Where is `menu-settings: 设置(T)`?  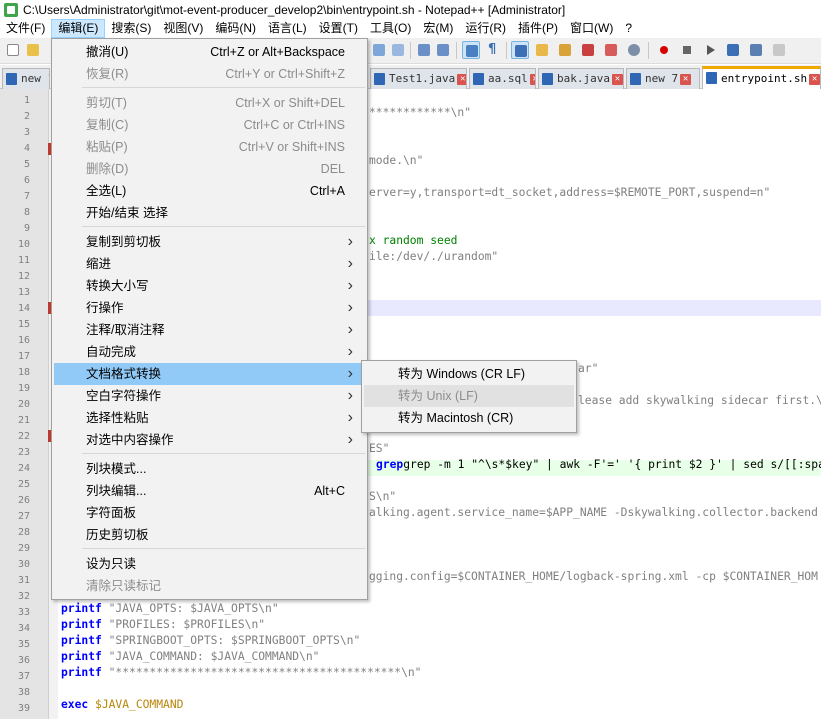
menu-settings: 设置(T) is located at coordinates (338, 28).